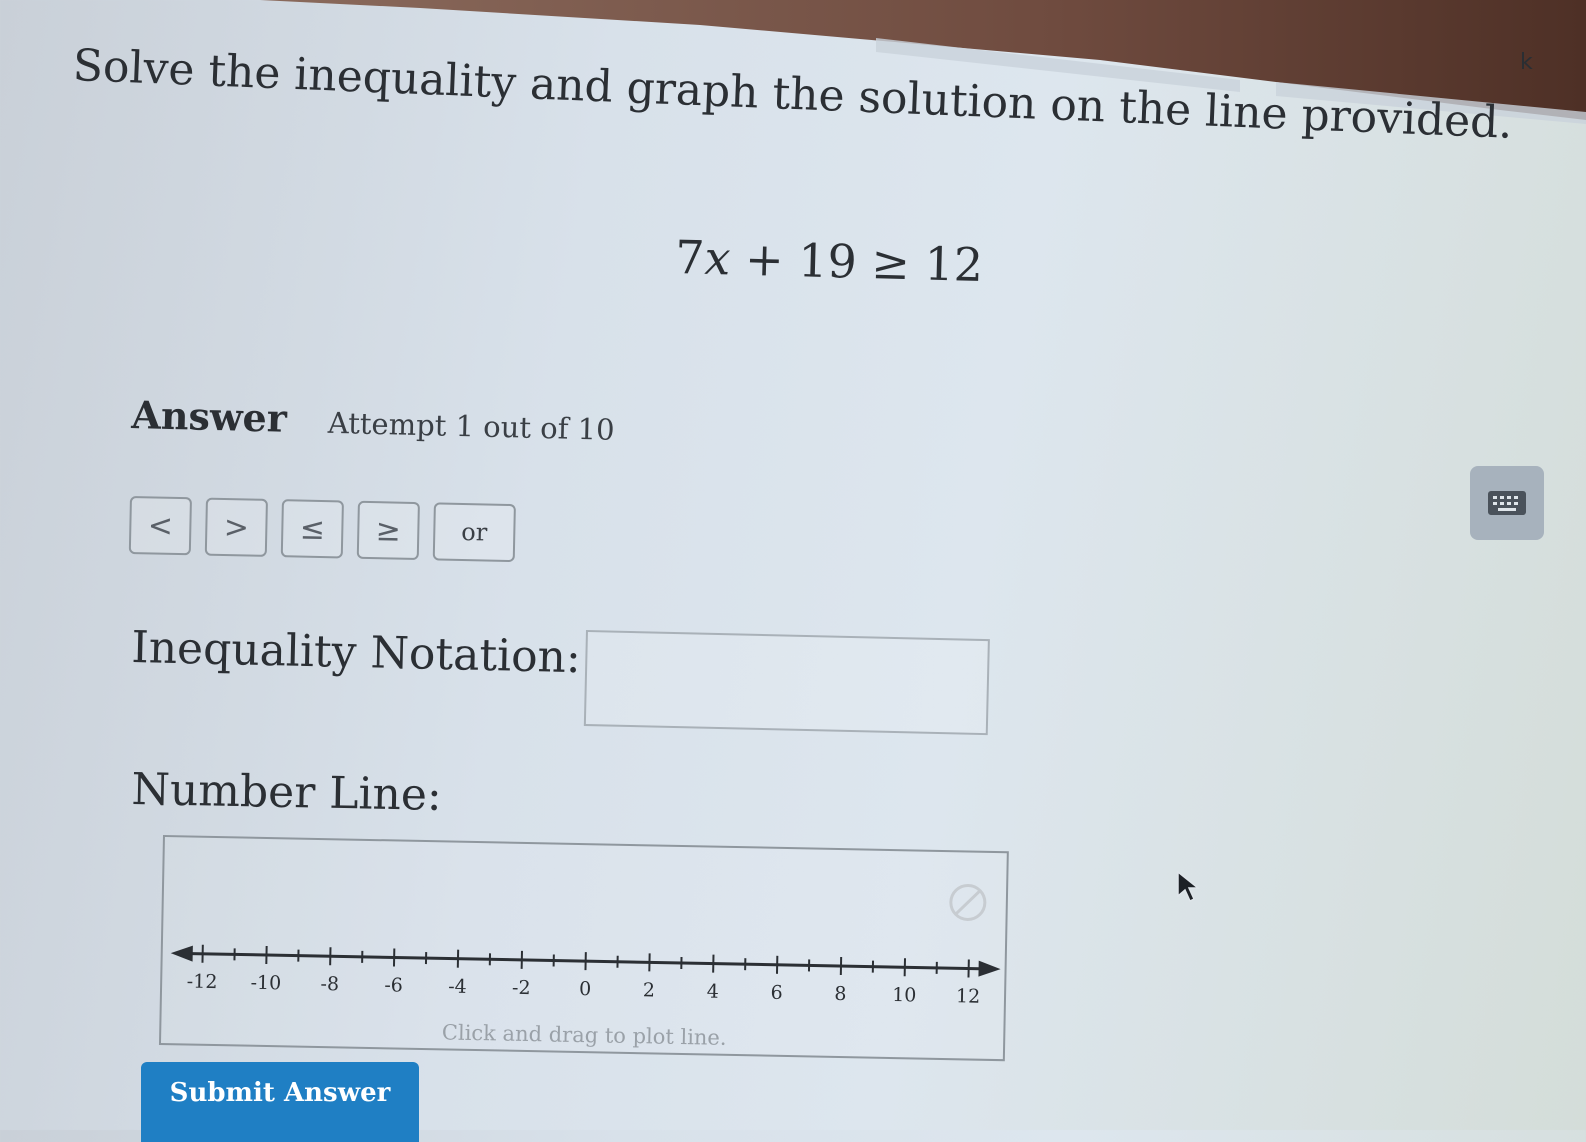  Describe the element at coordinates (265, 983) in the screenshot. I see `tick-label: -10` at that location.